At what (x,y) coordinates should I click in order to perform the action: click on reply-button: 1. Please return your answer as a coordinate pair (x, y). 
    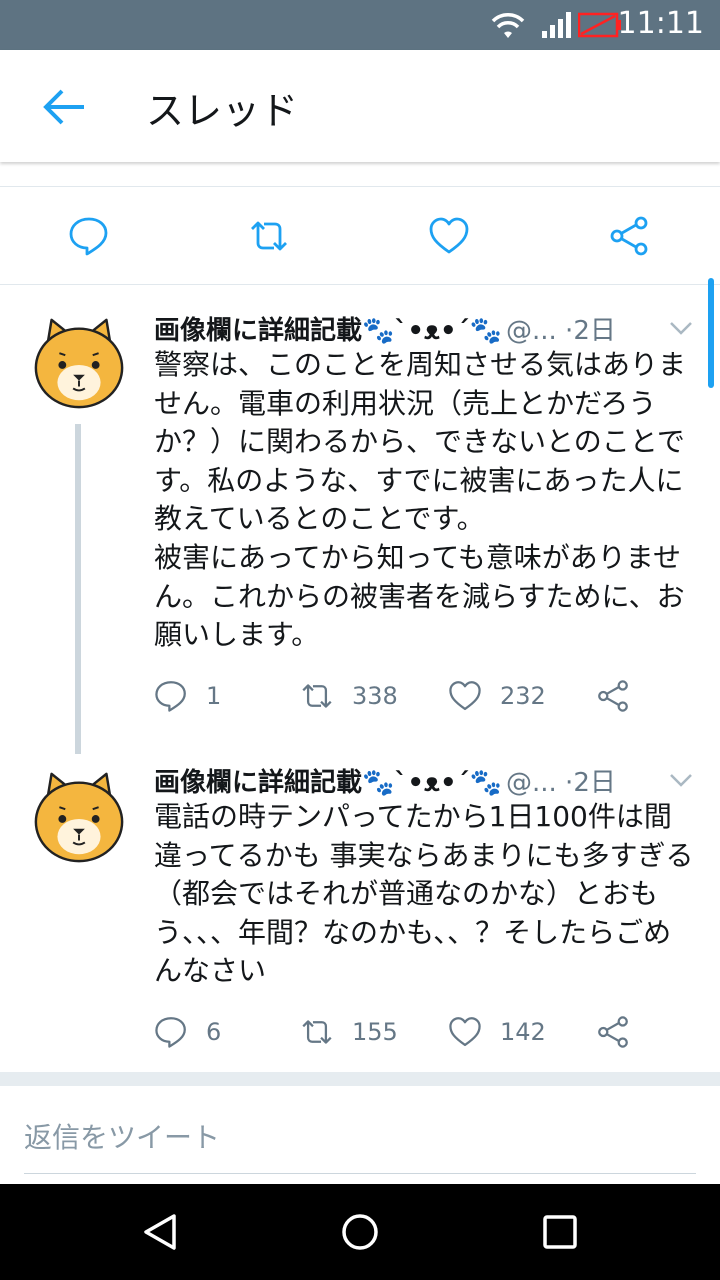
    Looking at the image, I should click on (187, 696).